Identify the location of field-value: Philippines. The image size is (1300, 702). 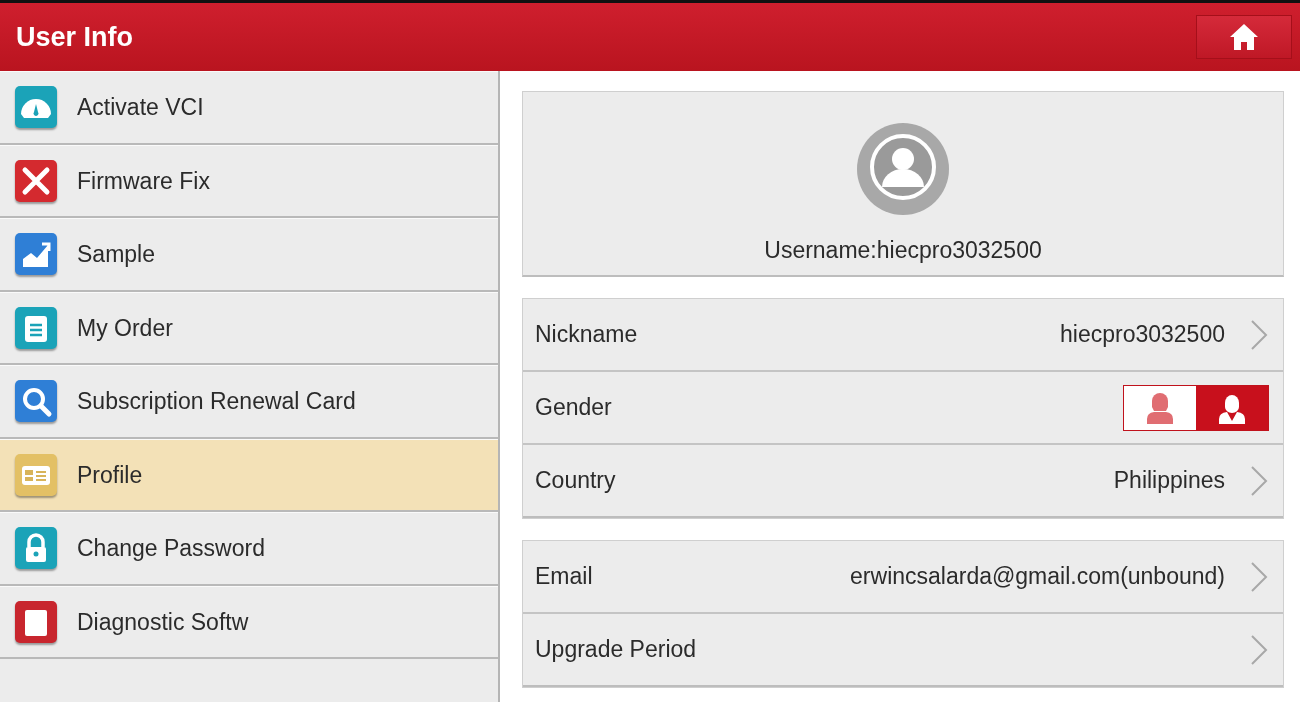
(1169, 481).